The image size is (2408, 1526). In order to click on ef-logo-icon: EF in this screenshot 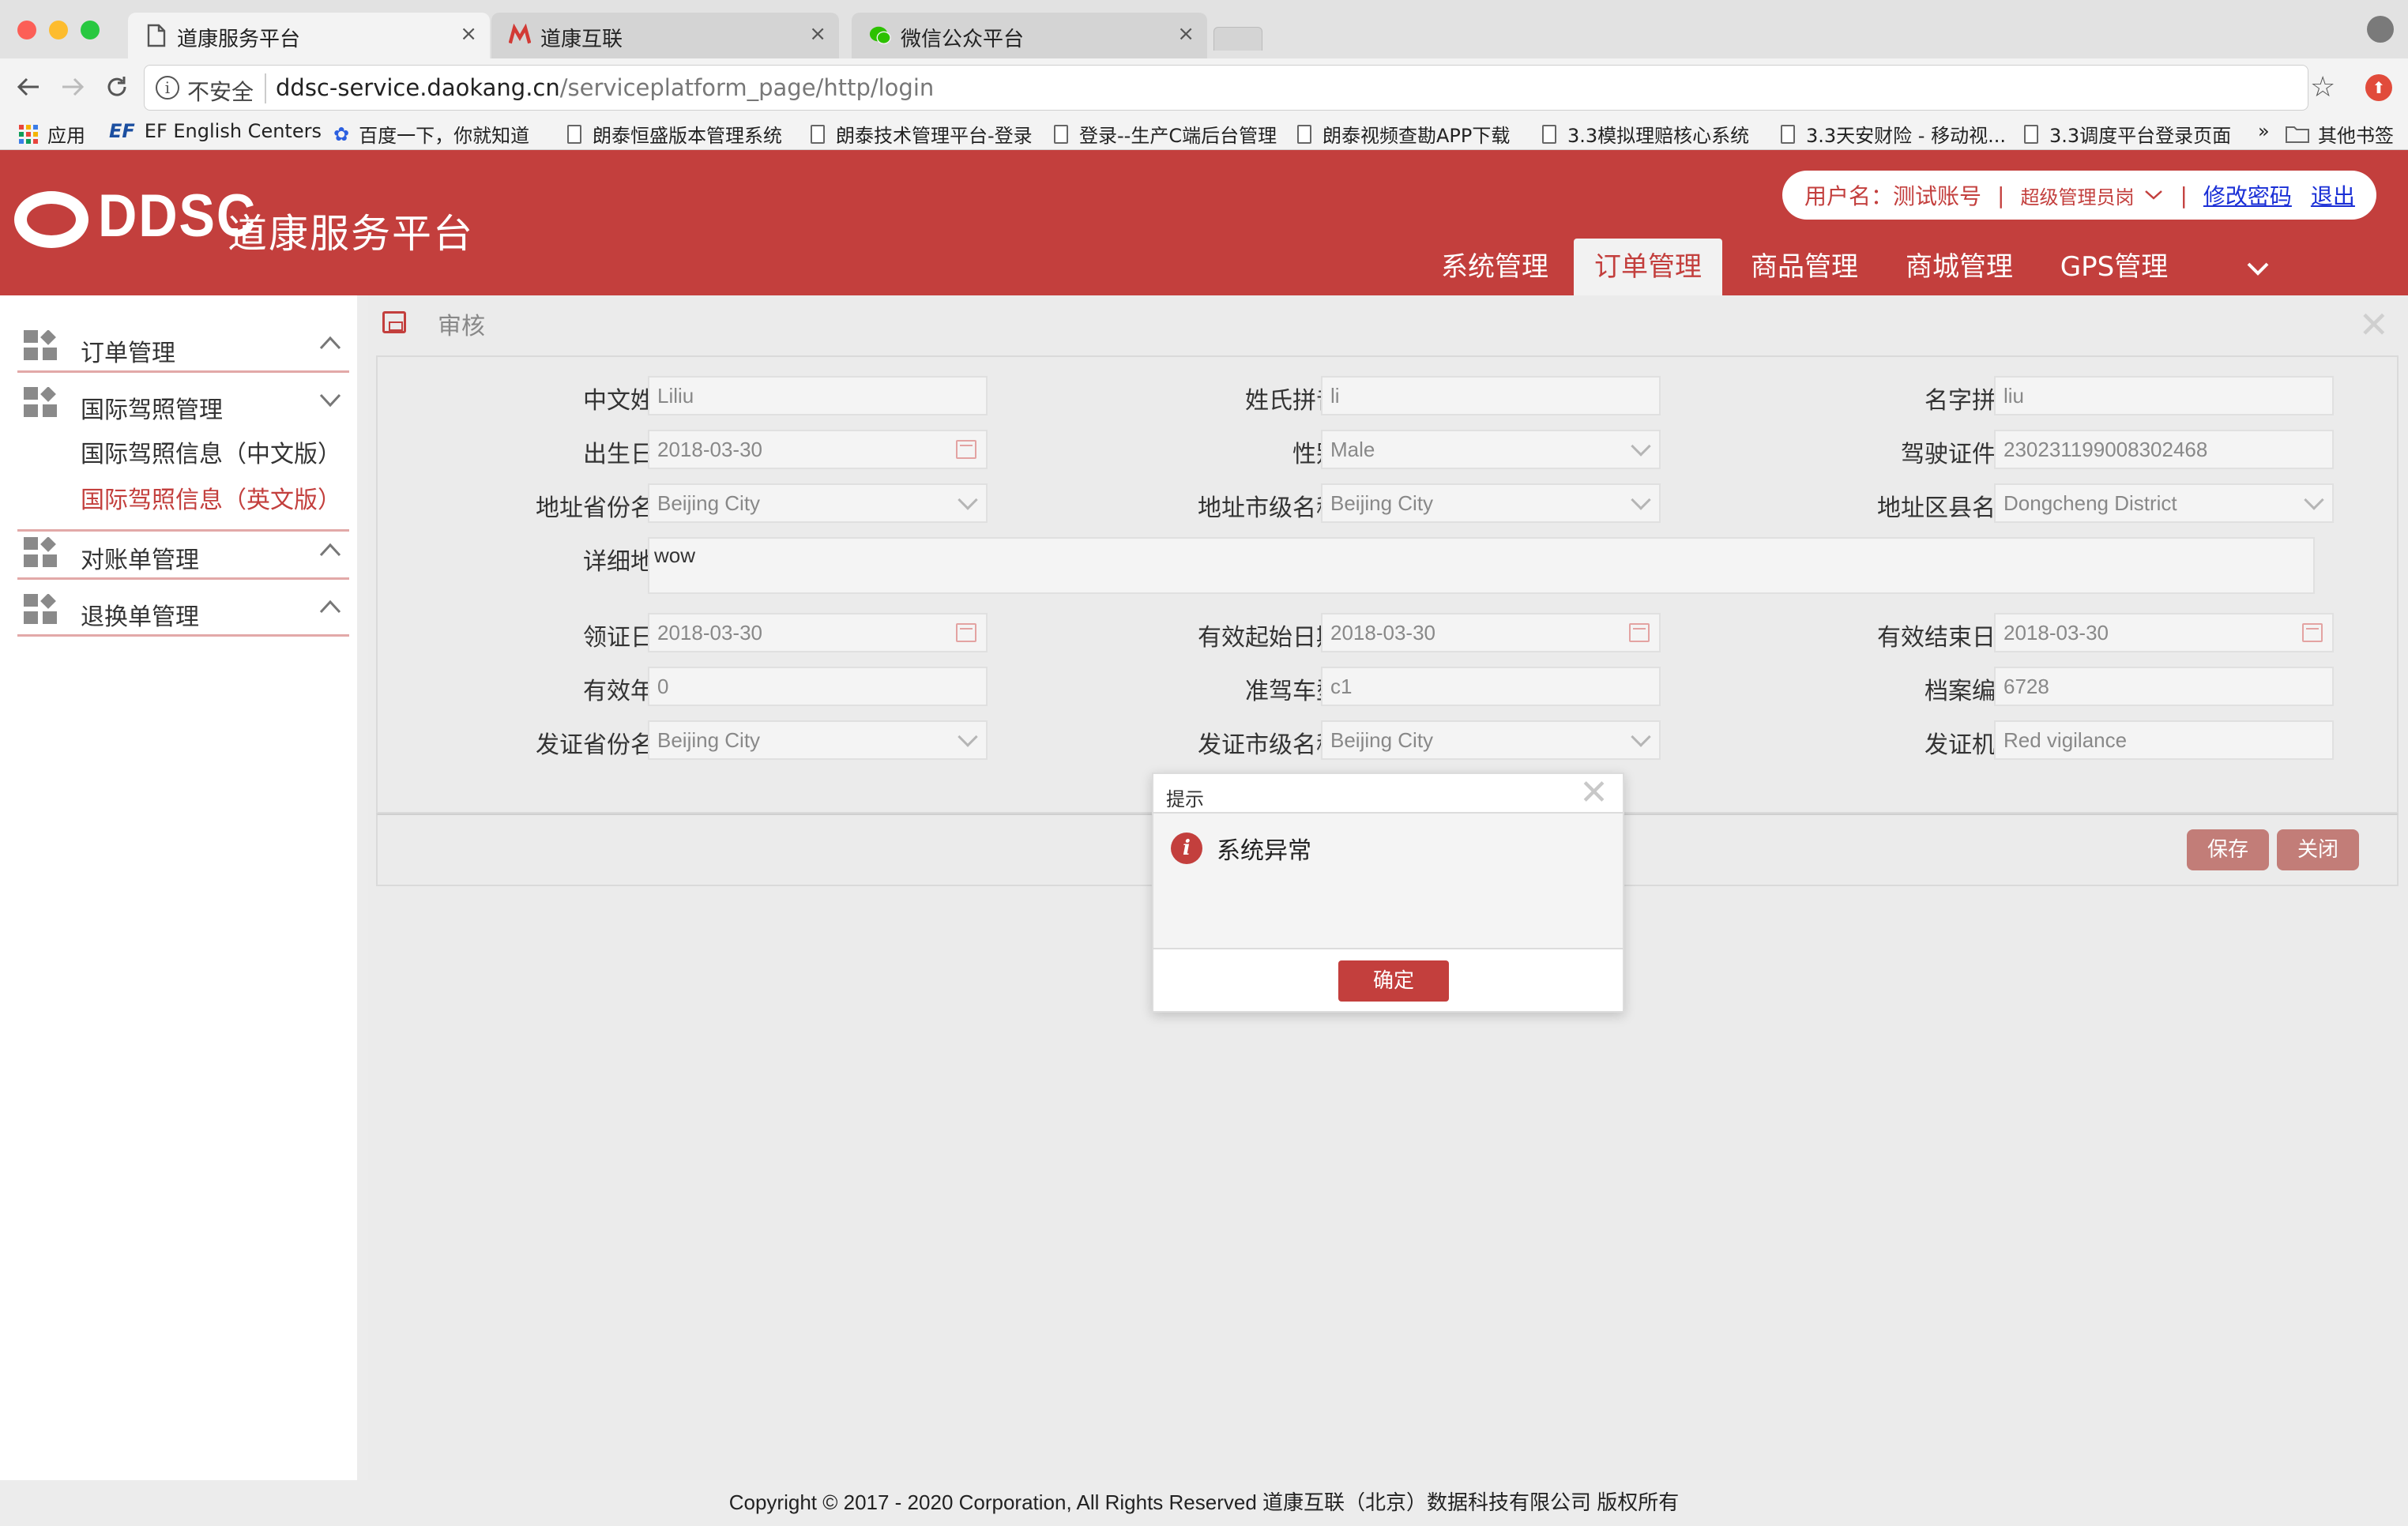, I will do `click(122, 131)`.